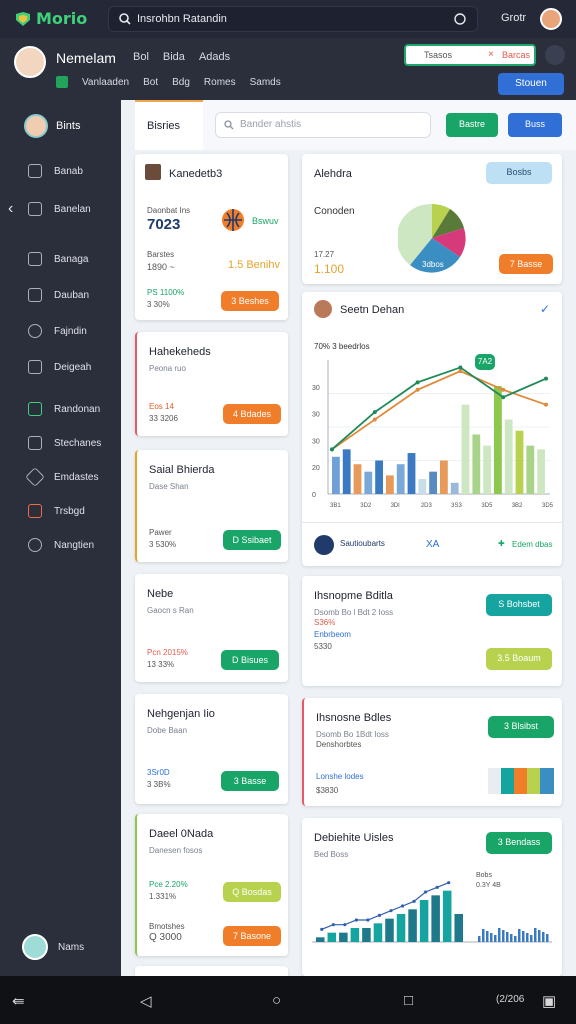  Describe the element at coordinates (220, 82) in the screenshot. I see `sub-nav-item: Romes` at that location.